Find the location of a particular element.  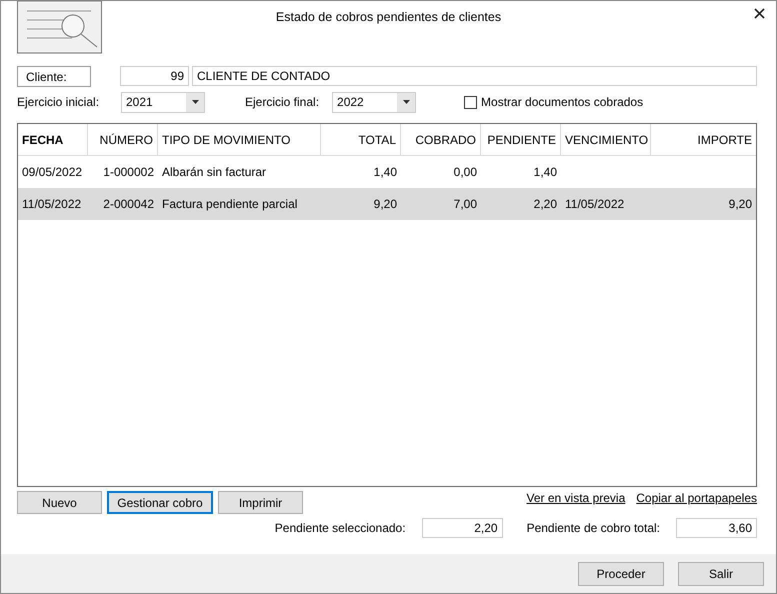

table-row: 09/05/2022 1-000002 Albarán sin facturar 1,40 0,00 1,40 is located at coordinates (387, 172).